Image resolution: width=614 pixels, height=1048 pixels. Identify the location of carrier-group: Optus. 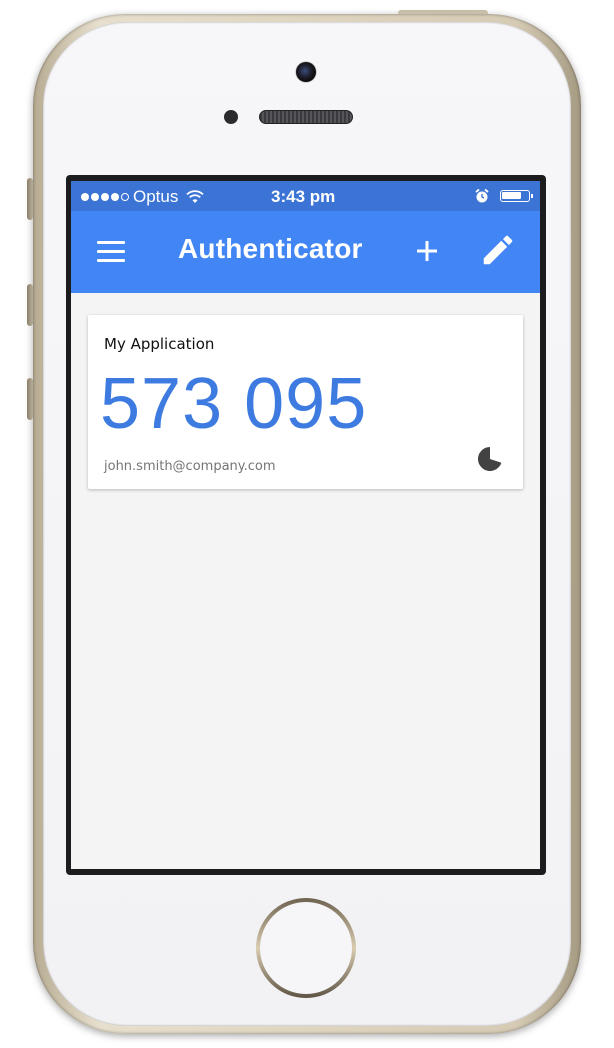
(142, 197).